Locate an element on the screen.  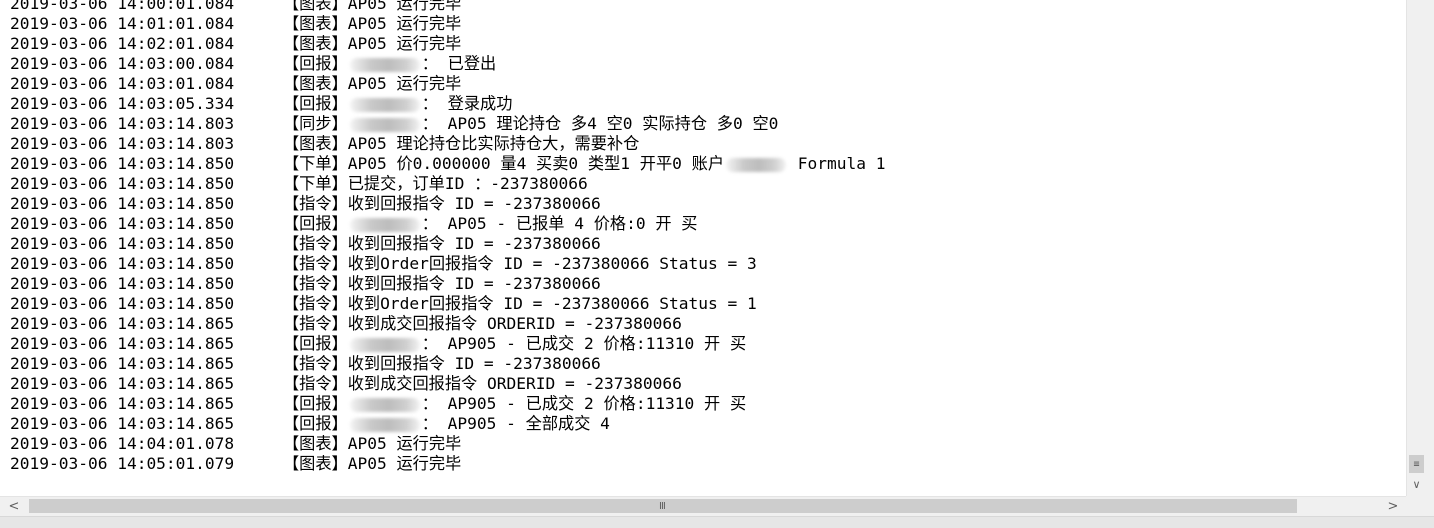
log-message: 【回报】 ： 登录成功 is located at coordinates (397, 104).